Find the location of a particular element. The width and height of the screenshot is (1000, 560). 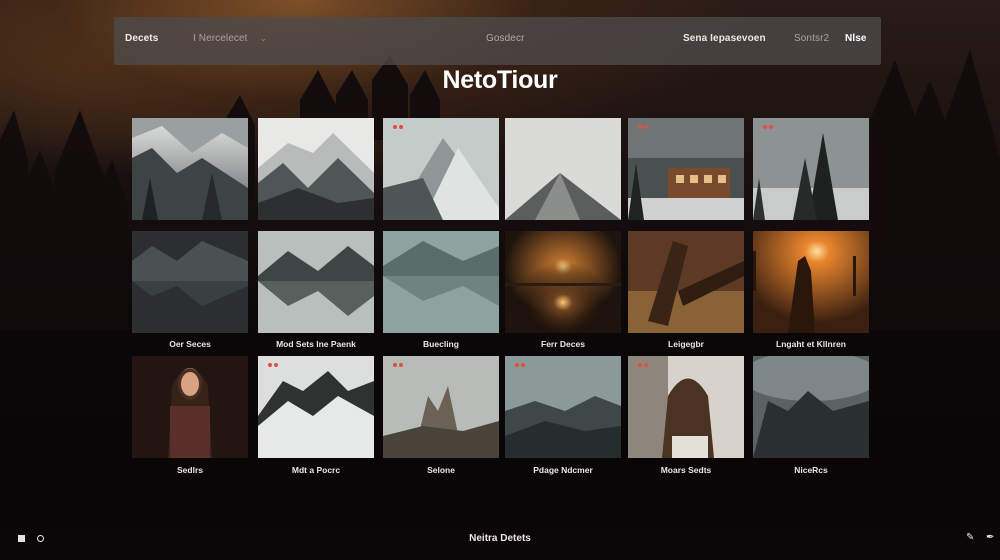

gallery-tile-snowy-forest-mountain is located at coordinates (190, 169).